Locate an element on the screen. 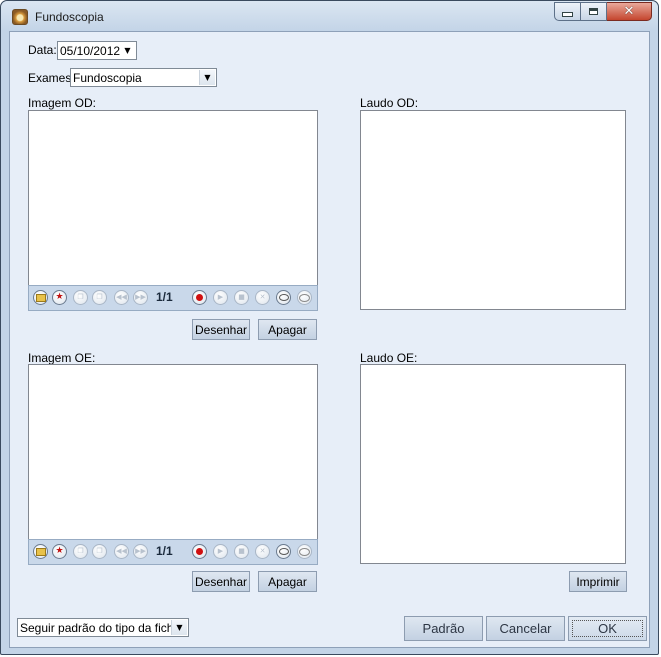 The height and width of the screenshot is (657, 661). close-button: ✕ is located at coordinates (629, 11).